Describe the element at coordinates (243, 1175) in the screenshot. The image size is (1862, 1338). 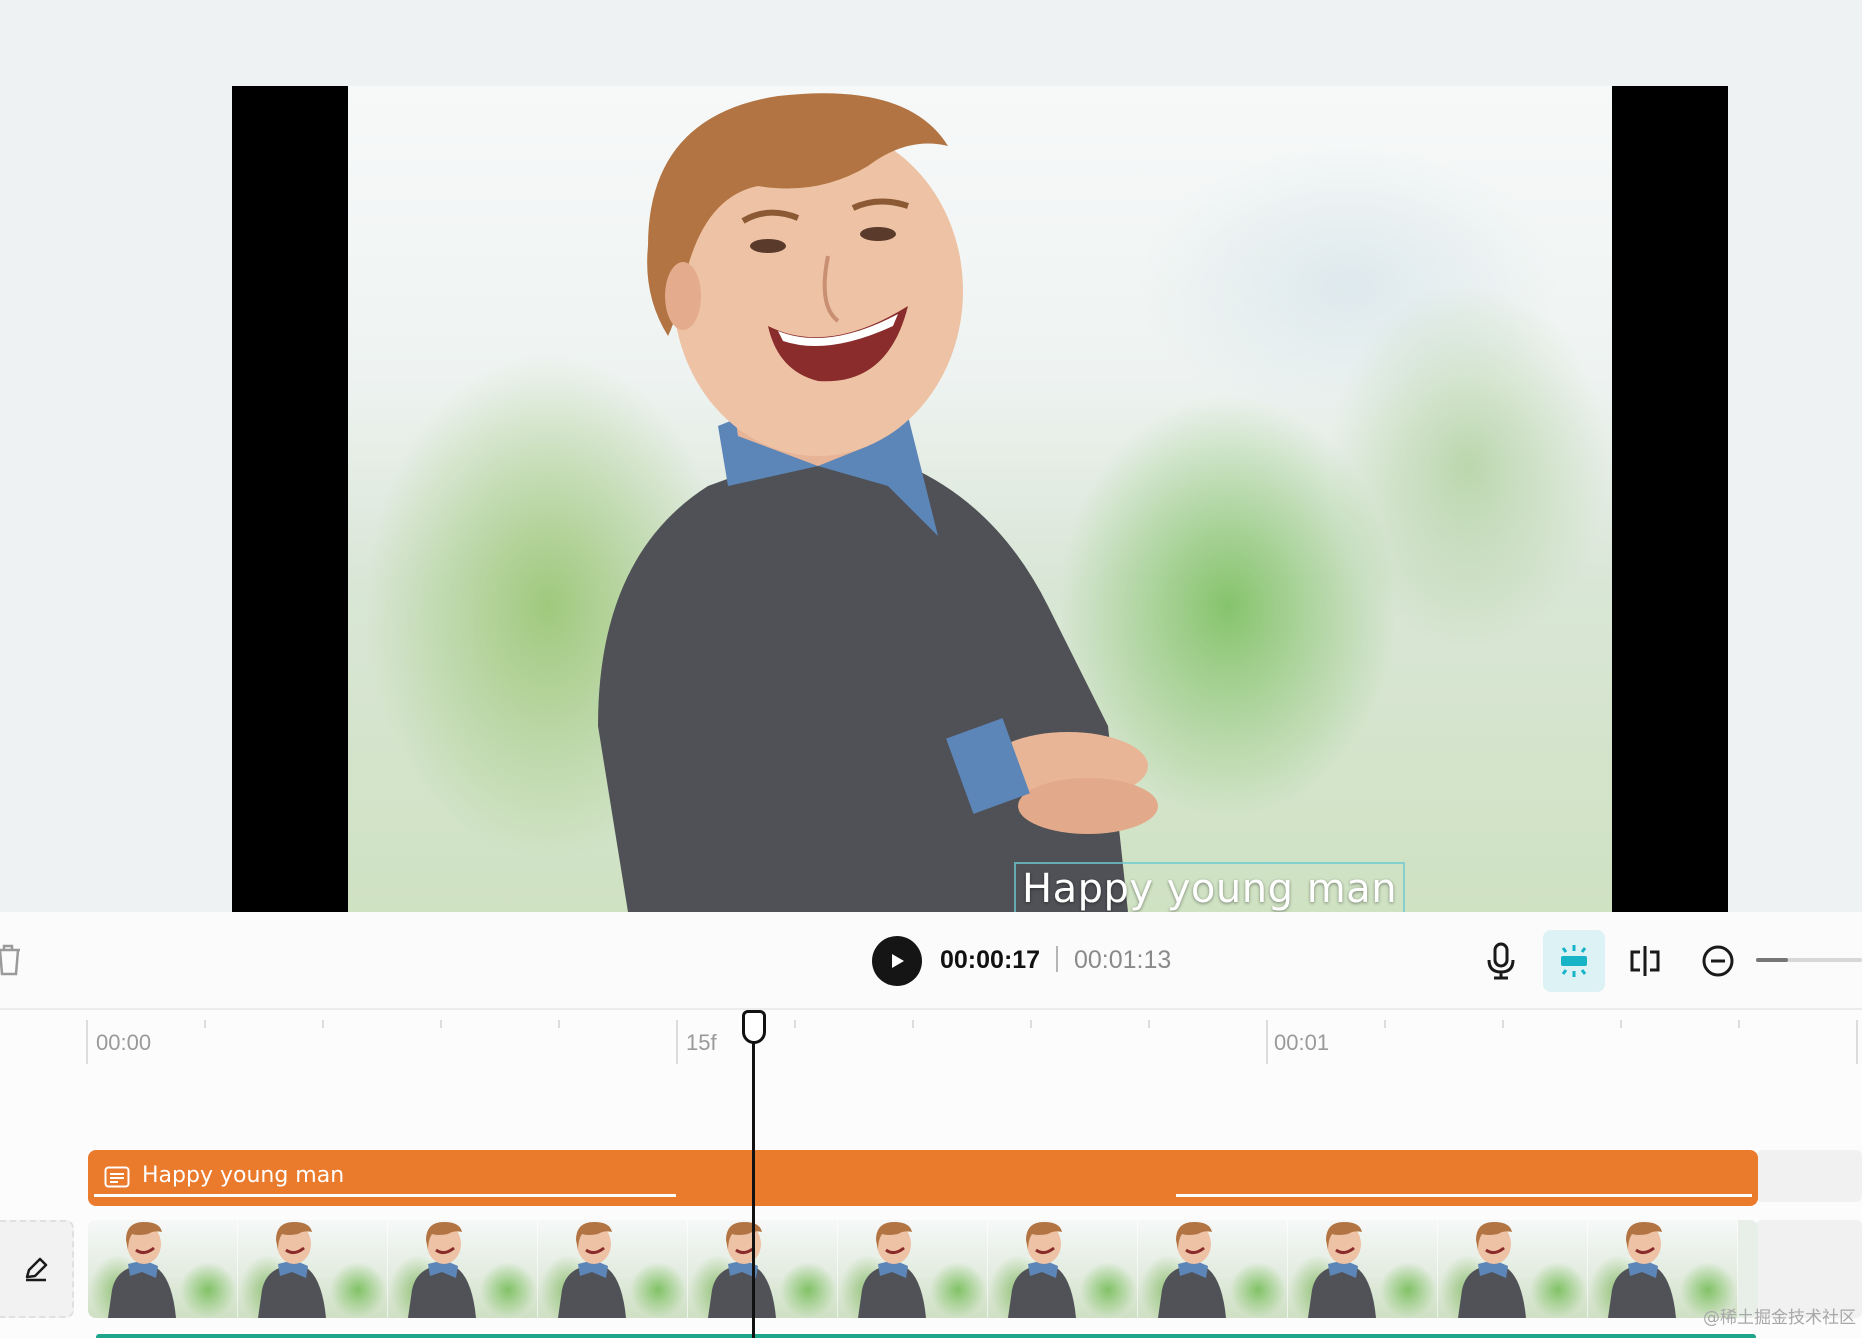
I see `text-clip-label: Happy young man` at that location.